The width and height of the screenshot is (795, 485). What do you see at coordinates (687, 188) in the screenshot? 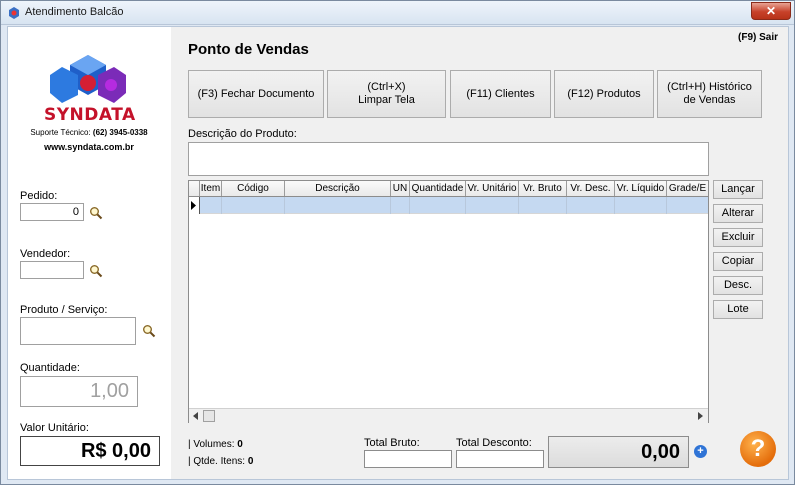
I see `grid-header-cell: Grade/E` at bounding box center [687, 188].